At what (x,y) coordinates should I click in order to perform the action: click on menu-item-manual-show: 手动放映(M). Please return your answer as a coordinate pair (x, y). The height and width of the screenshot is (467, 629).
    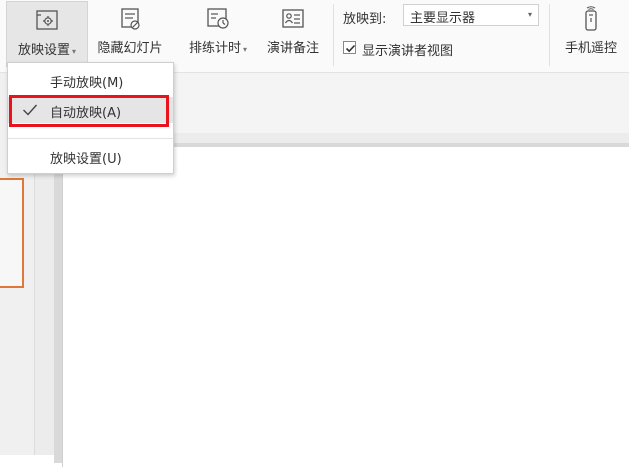
    Looking at the image, I should click on (90, 80).